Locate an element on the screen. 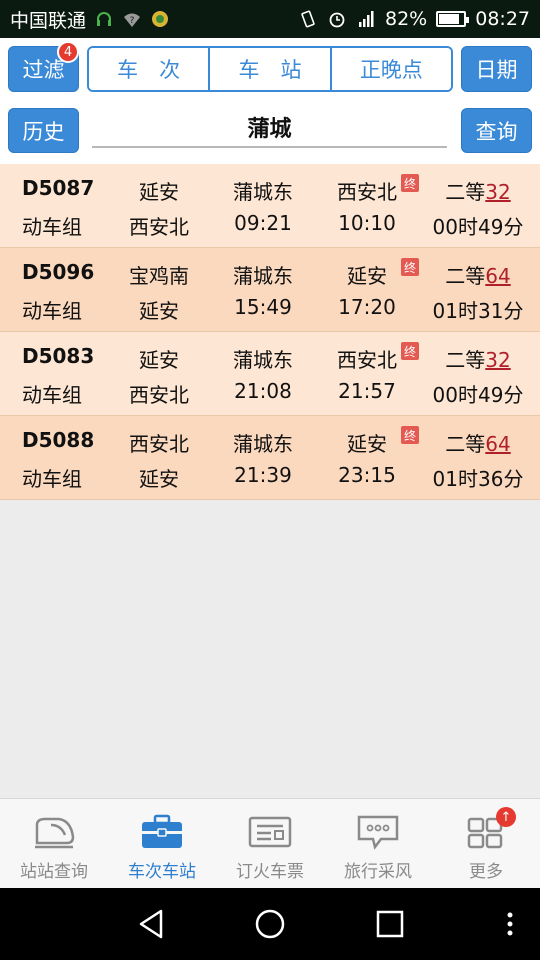 This screenshot has height=960, width=540. departure-time: 15:49 is located at coordinates (263, 307).